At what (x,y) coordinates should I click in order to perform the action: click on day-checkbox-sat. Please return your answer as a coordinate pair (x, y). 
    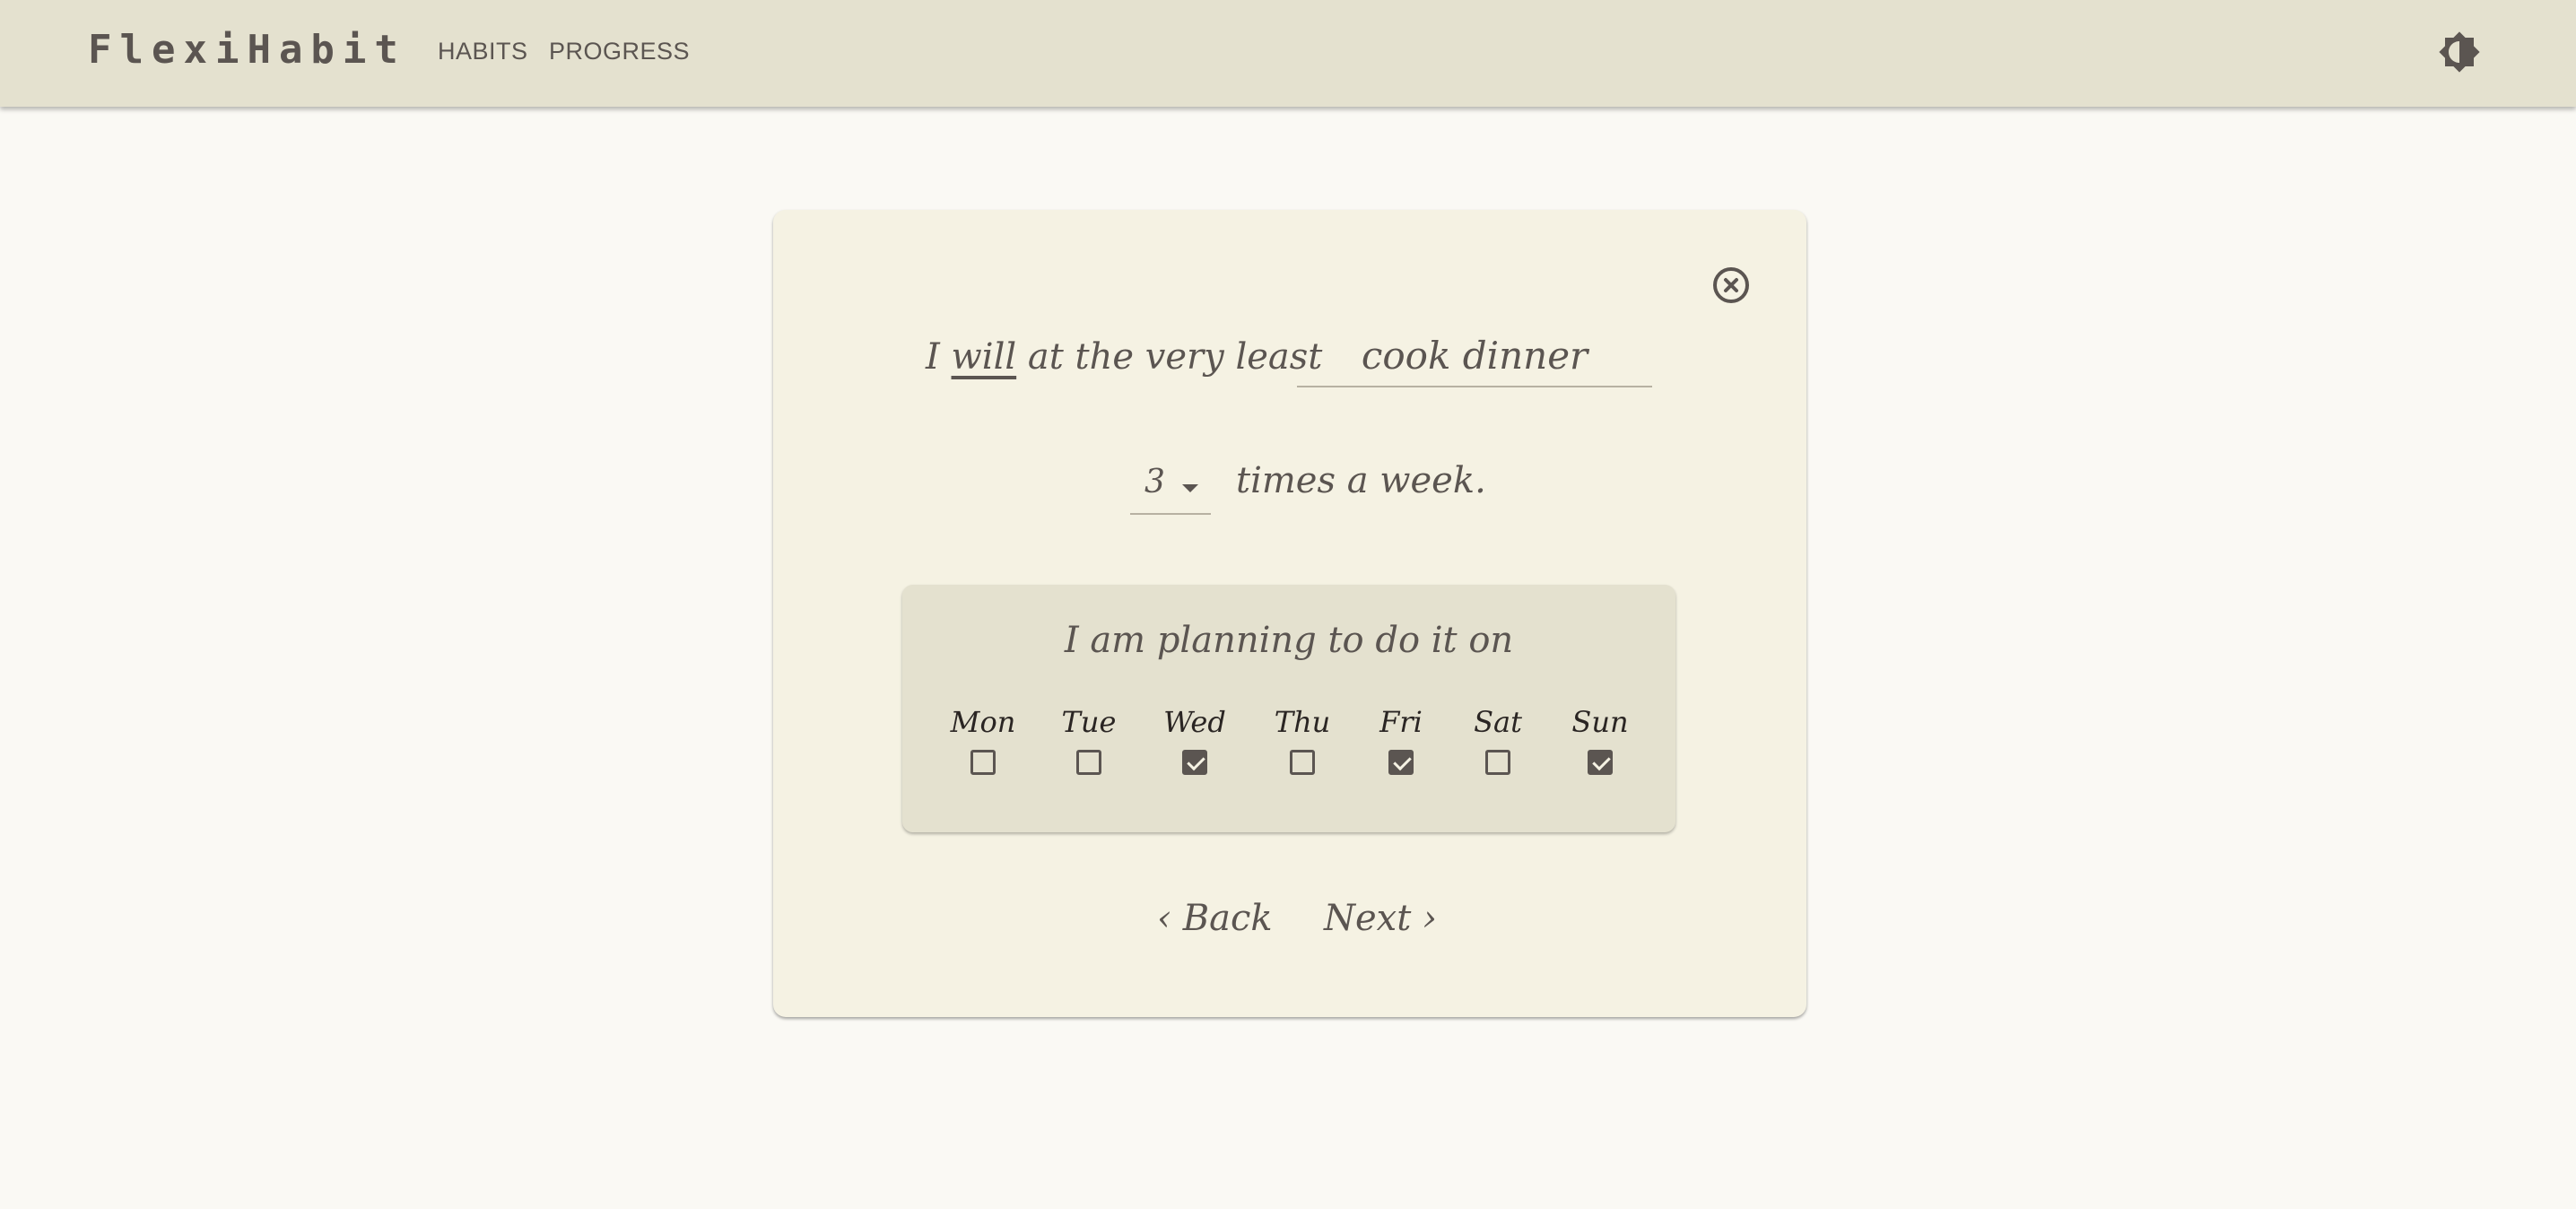
    Looking at the image, I should click on (1497, 763).